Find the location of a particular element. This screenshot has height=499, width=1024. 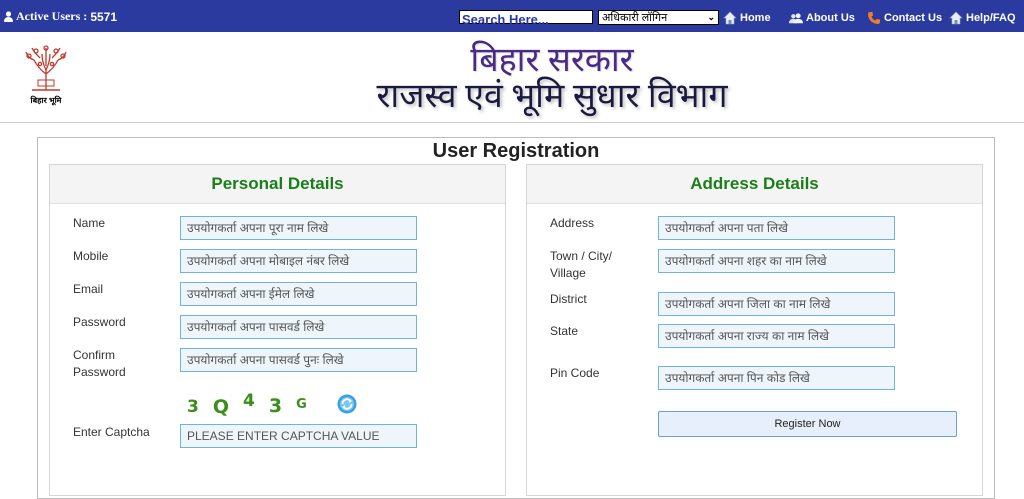

email-field is located at coordinates (298, 294).